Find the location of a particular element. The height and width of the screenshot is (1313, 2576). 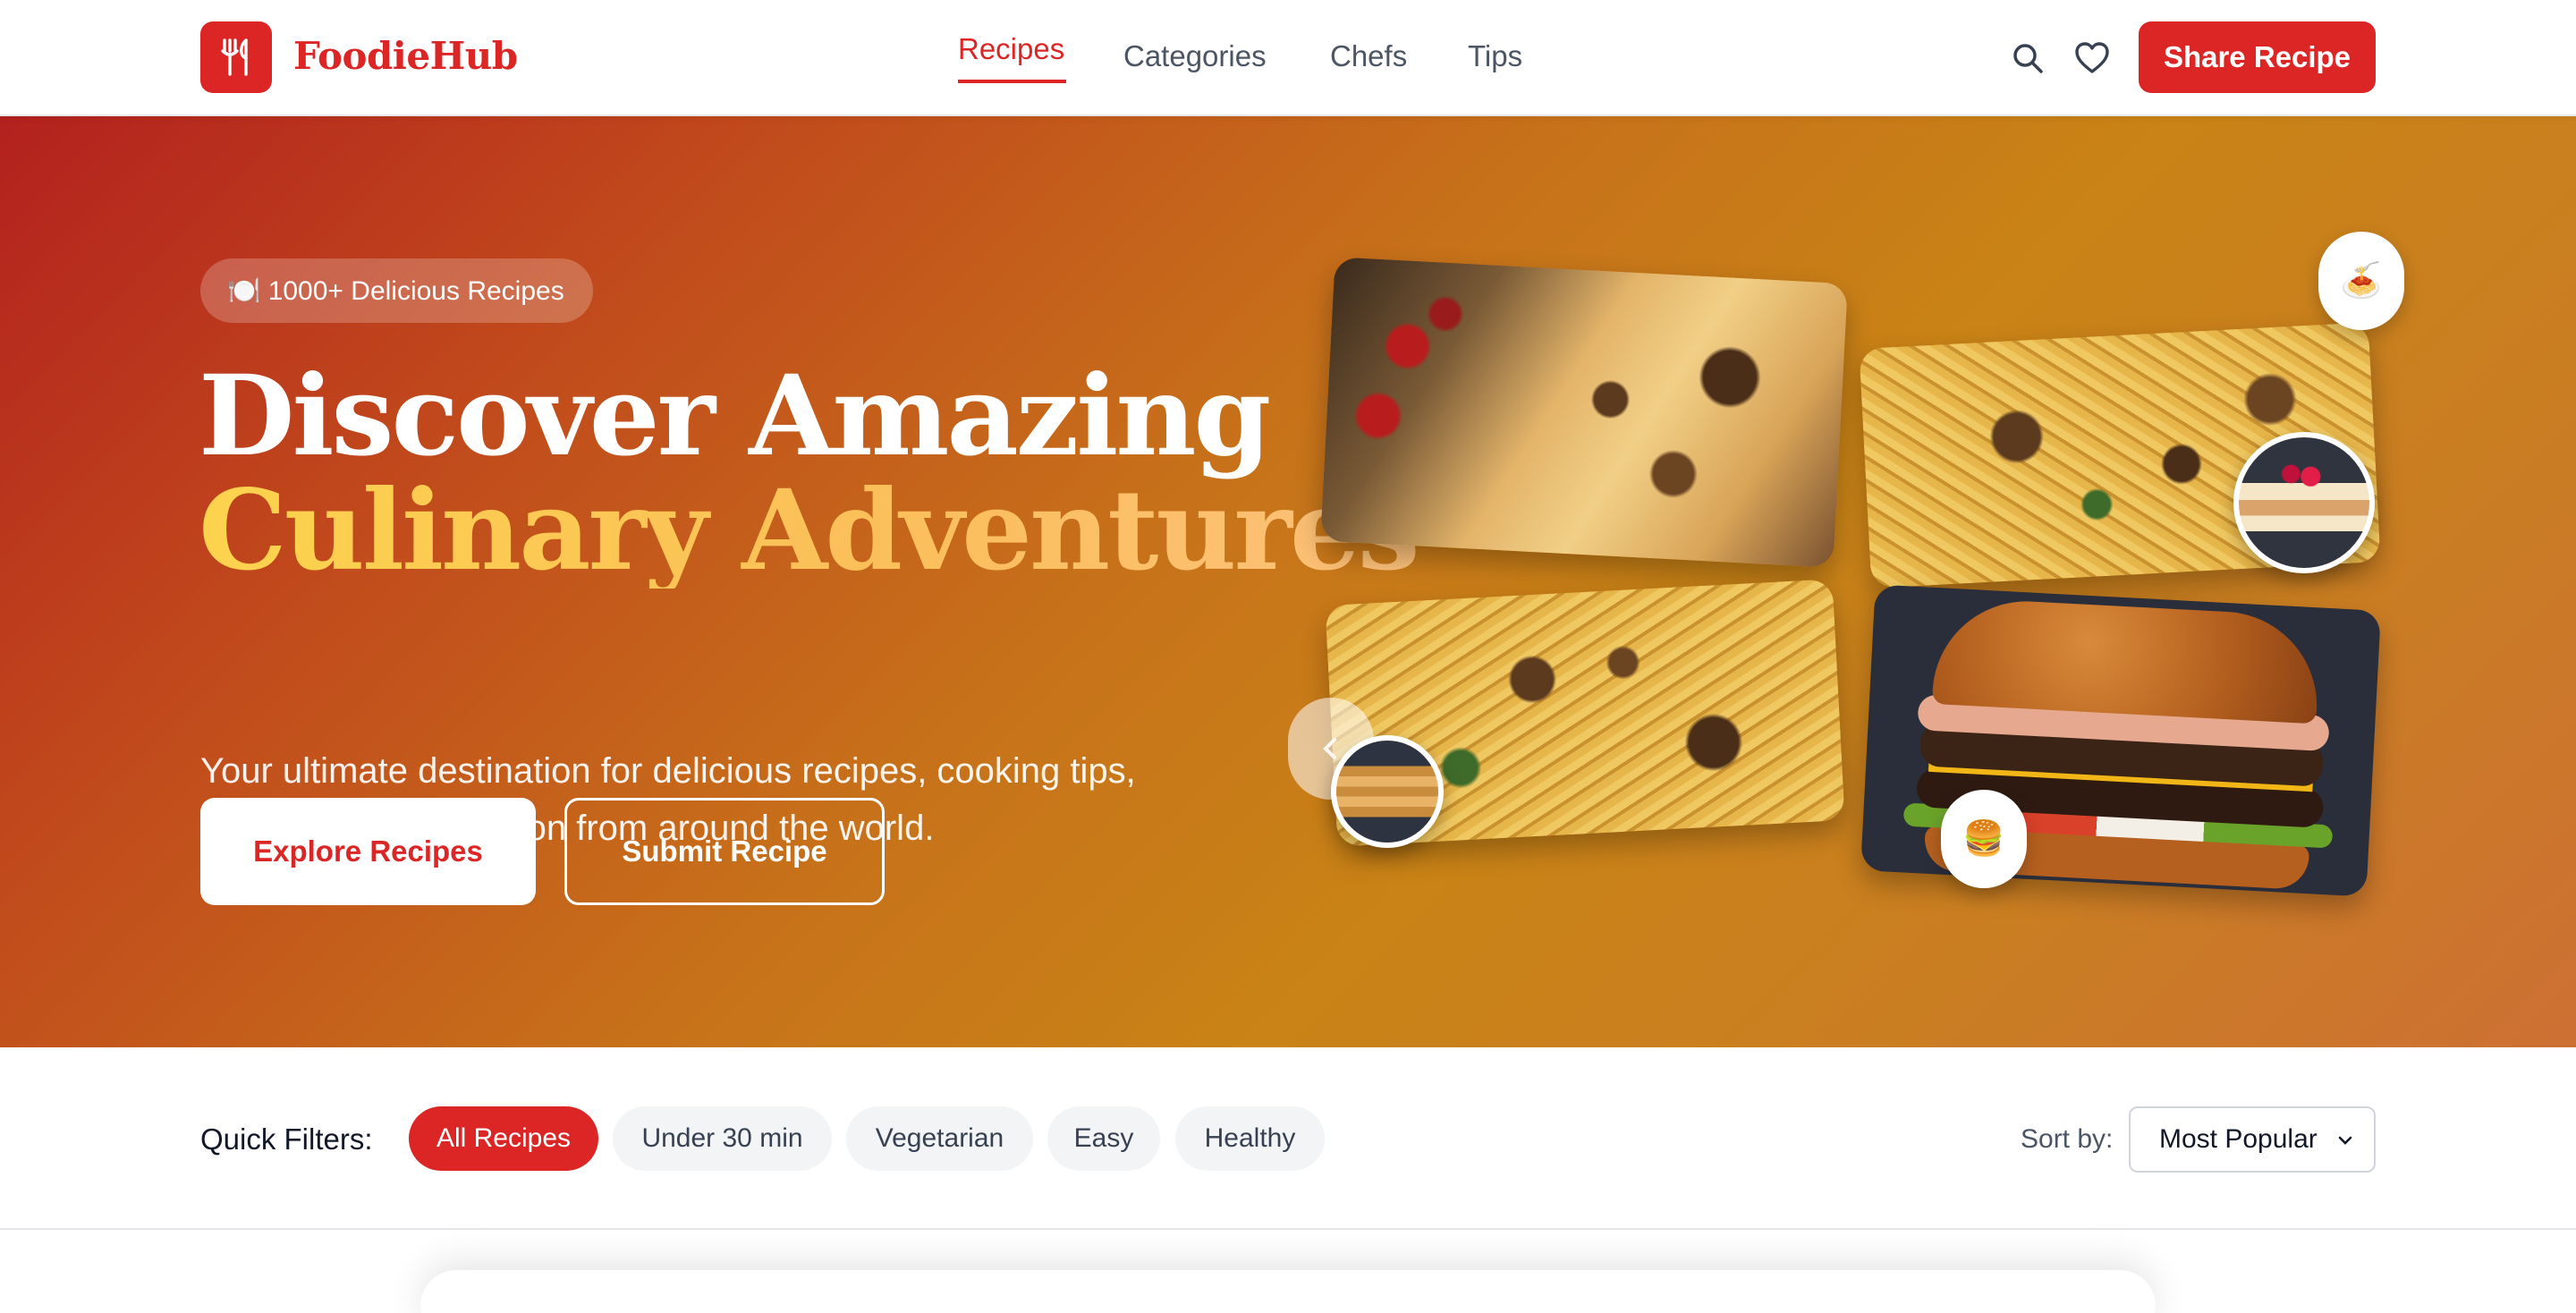

sort-by-label: Sort by: is located at coordinates (2067, 1139).